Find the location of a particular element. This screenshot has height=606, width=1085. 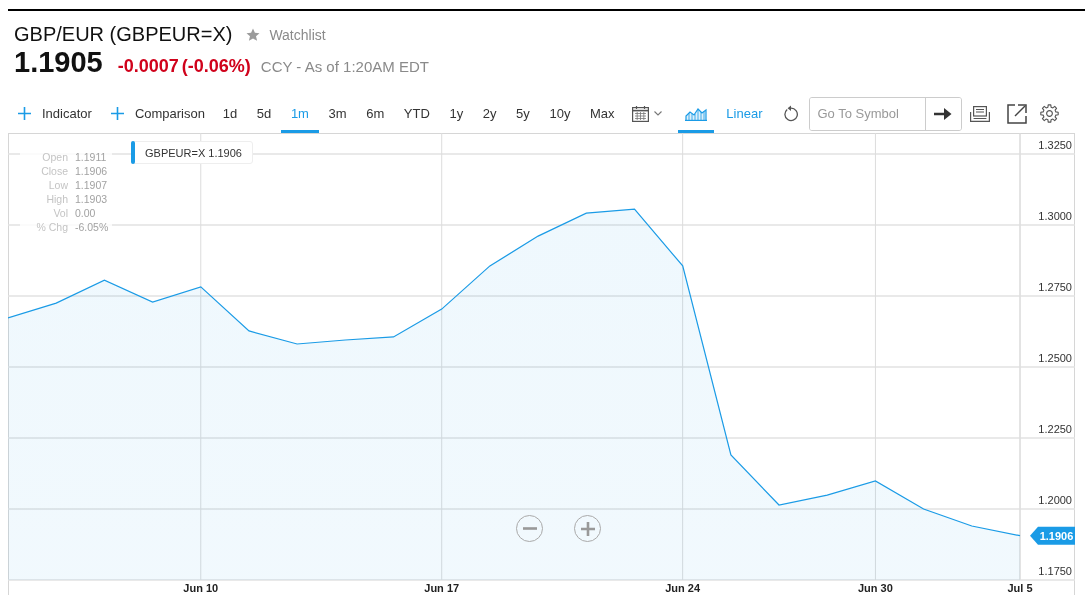

ohlc-label: % Chg is located at coordinates (51, 227).